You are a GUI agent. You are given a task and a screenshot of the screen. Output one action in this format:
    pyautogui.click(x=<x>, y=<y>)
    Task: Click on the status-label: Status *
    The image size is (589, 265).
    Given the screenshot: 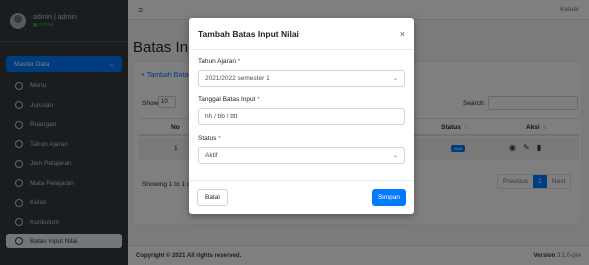 What is the action you would take?
    pyautogui.click(x=209, y=138)
    